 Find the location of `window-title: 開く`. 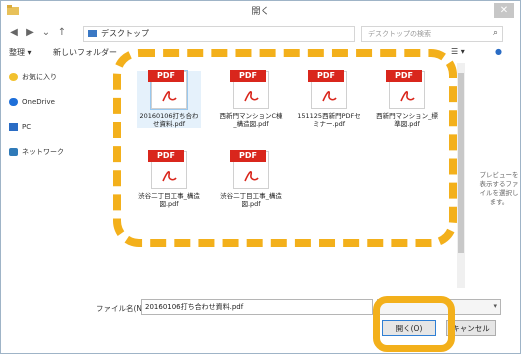

window-title: 開く is located at coordinates (260, 12).